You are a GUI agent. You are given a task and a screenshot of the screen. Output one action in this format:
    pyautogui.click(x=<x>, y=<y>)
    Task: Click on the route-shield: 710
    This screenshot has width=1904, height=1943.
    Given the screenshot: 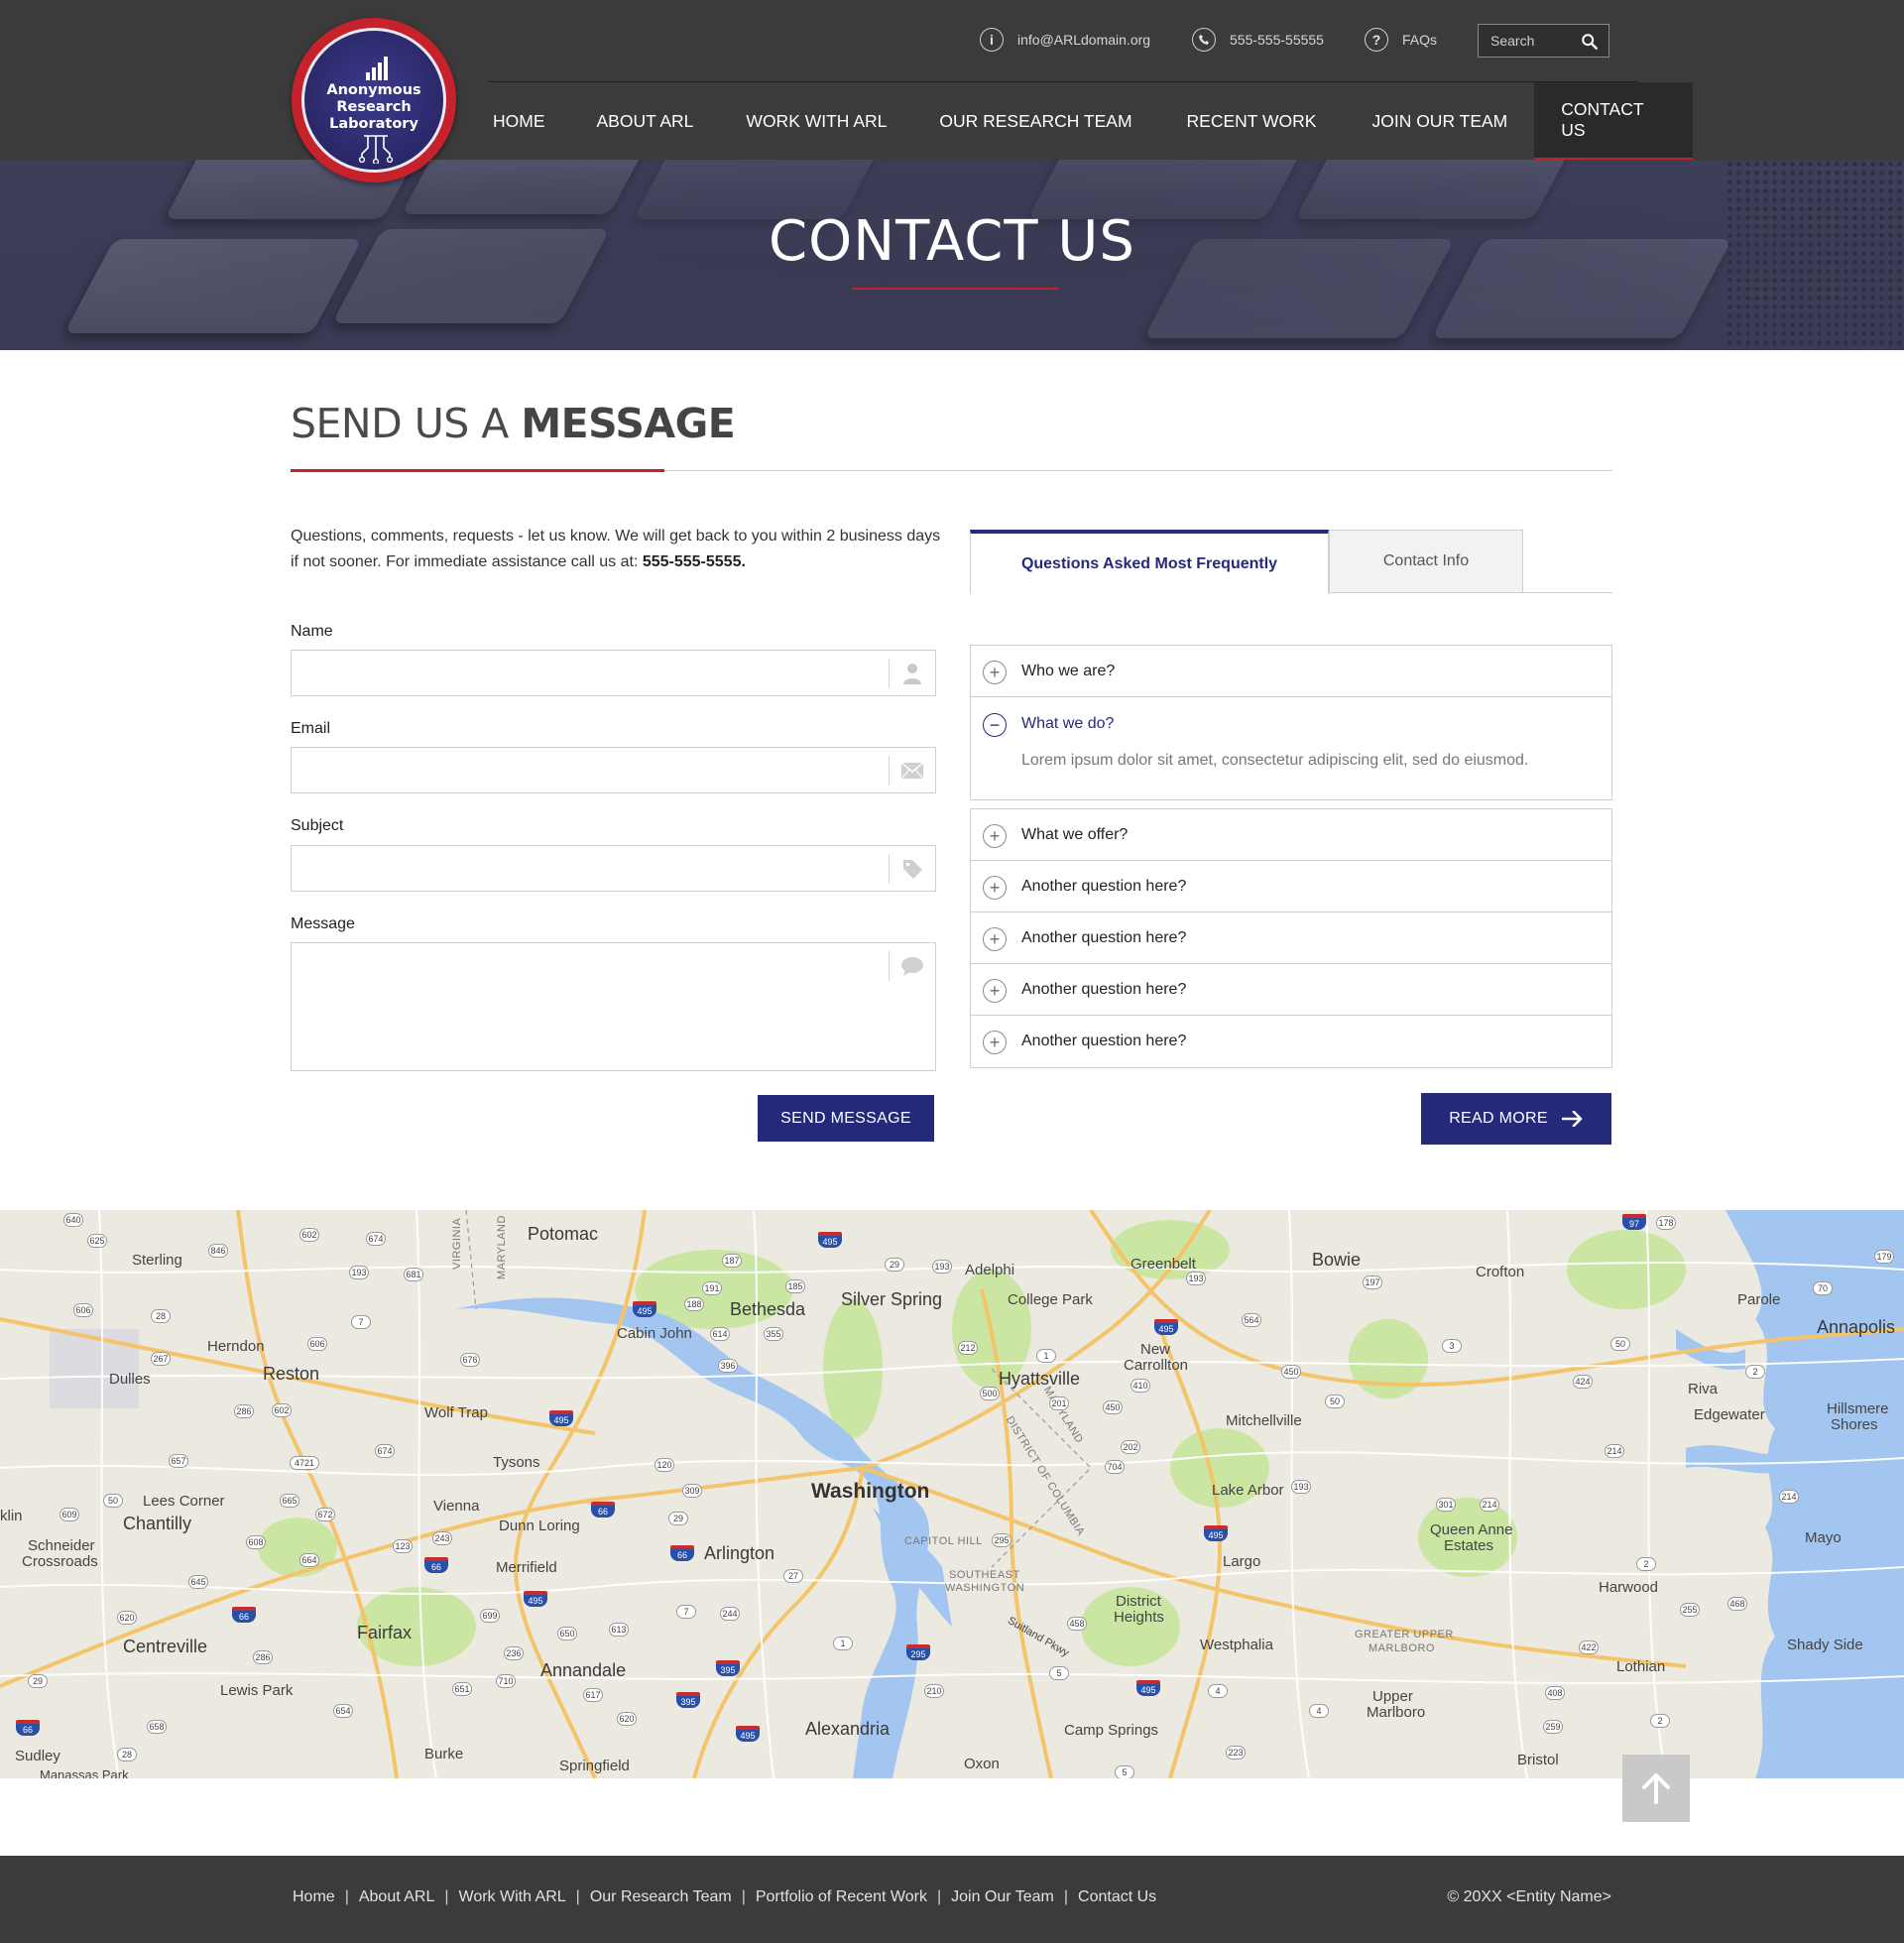 What is the action you would take?
    pyautogui.click(x=506, y=1681)
    